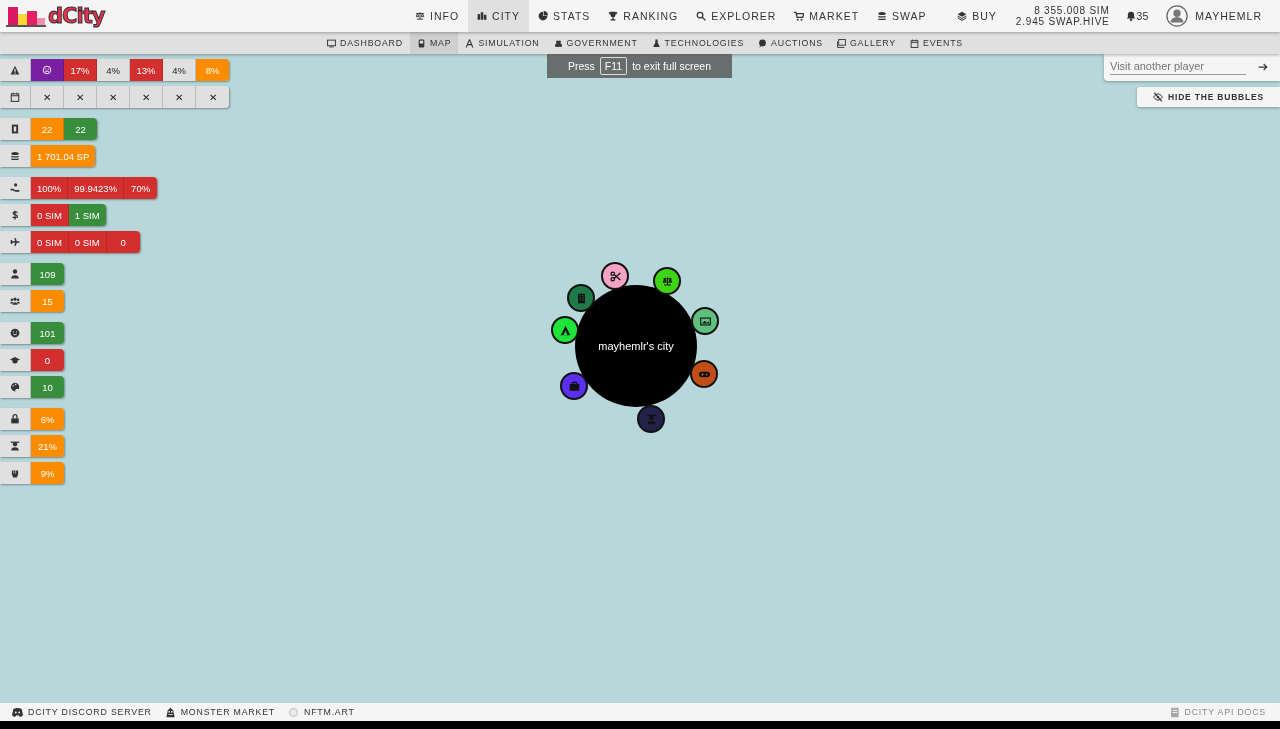 Image resolution: width=1280 pixels, height=729 pixels. I want to click on footer-link: DCITY DISCORD SERVER, so click(82, 712).